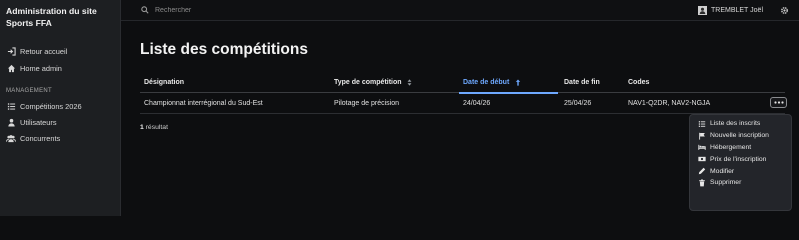  Describe the element at coordinates (203, 103) in the screenshot. I see `cell-designation: Championnat interrégional du Sud-Est` at that location.